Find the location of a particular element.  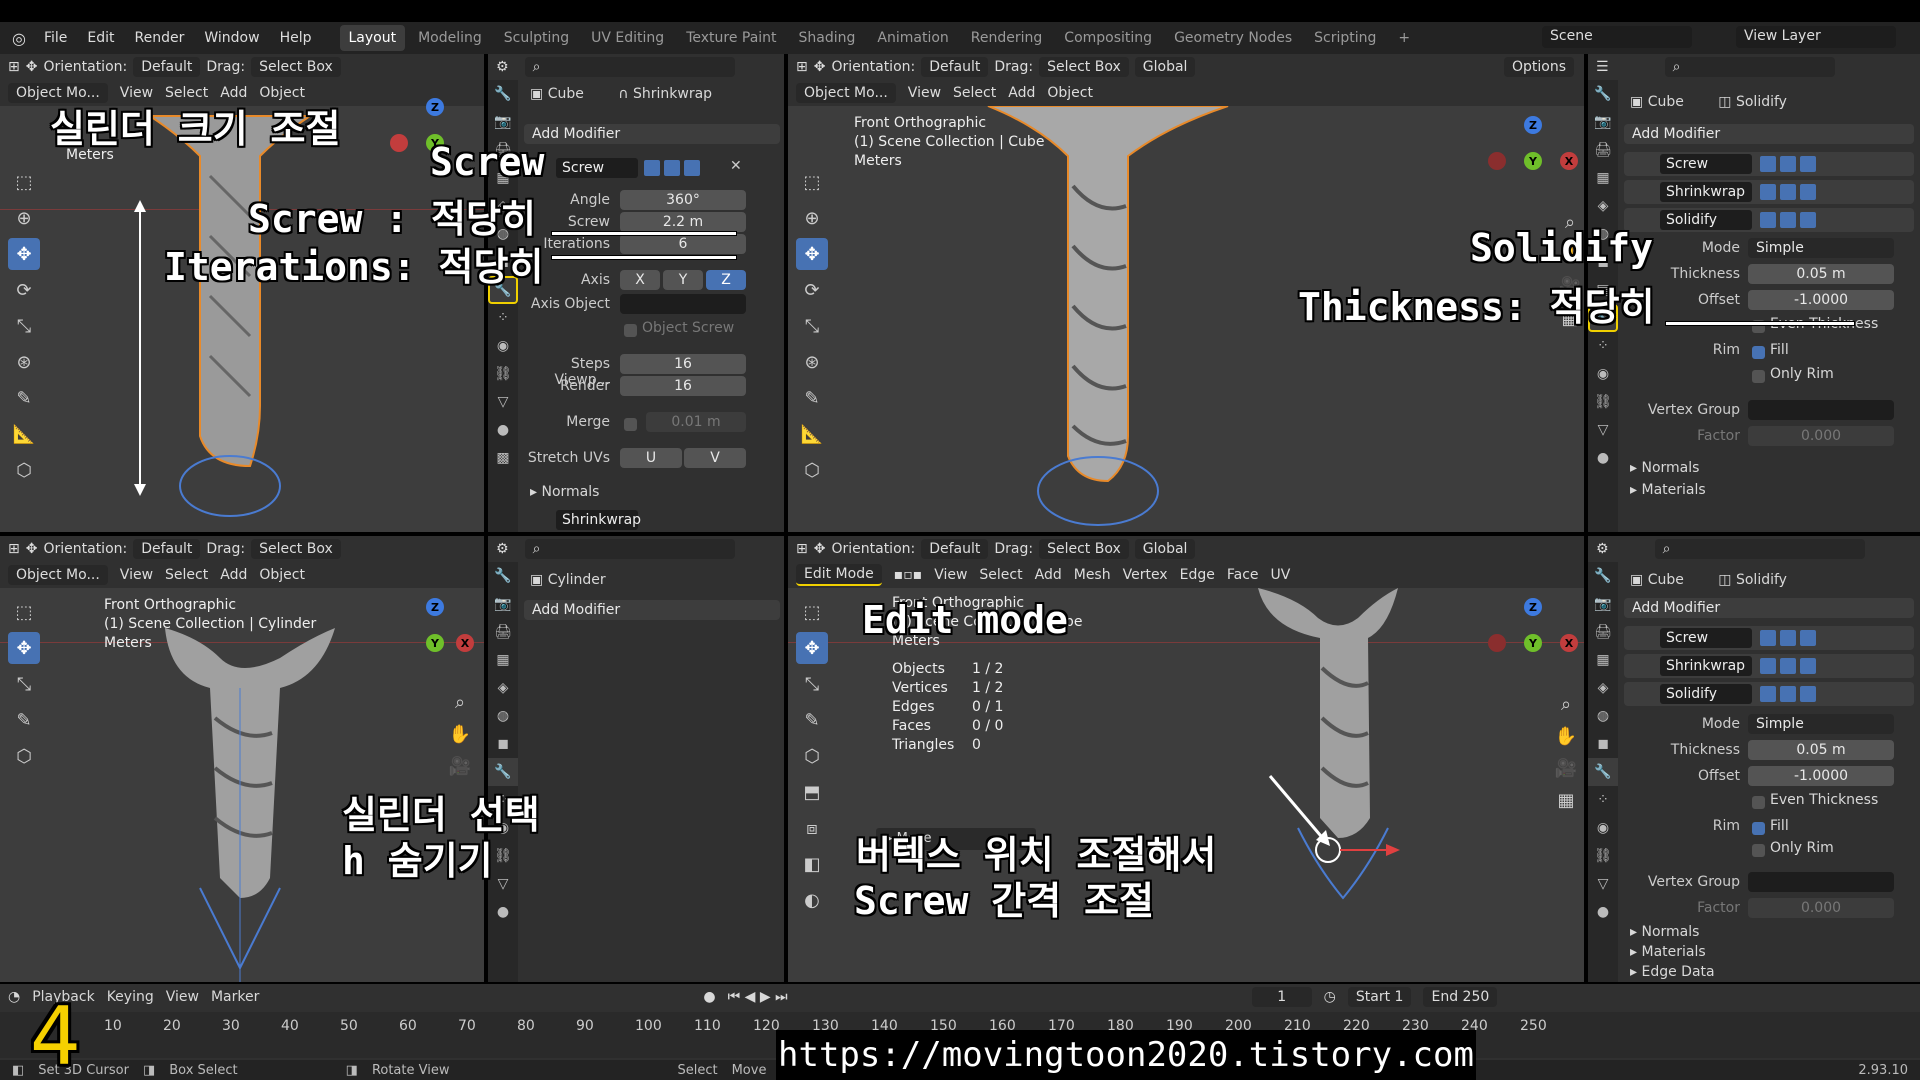

fill-checkbox is located at coordinates (1758, 828).